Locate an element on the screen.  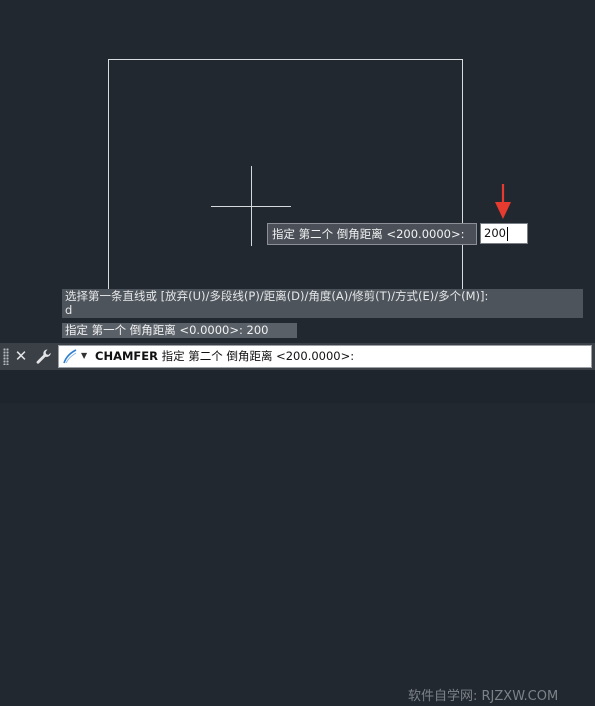
drag-grip-handle is located at coordinates (6, 356).